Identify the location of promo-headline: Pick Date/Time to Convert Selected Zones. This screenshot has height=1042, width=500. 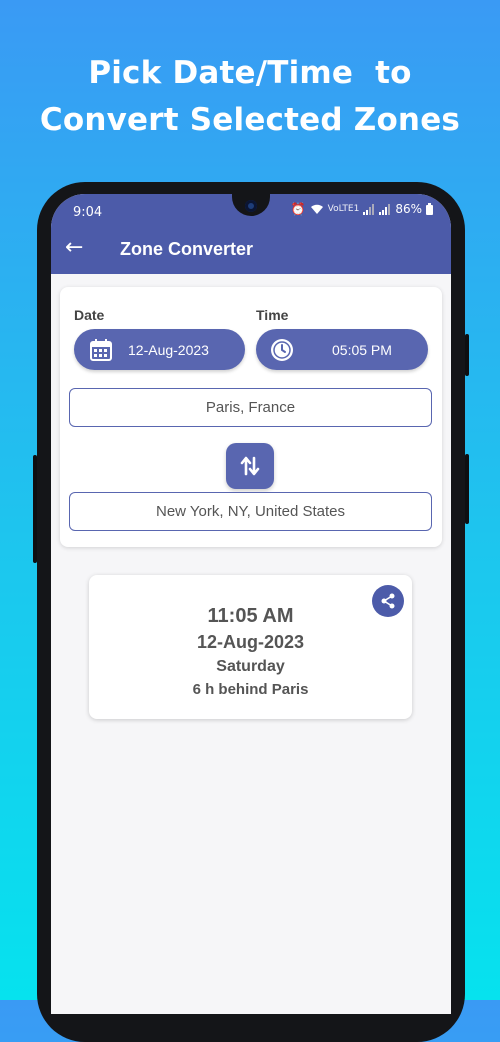
(250, 97).